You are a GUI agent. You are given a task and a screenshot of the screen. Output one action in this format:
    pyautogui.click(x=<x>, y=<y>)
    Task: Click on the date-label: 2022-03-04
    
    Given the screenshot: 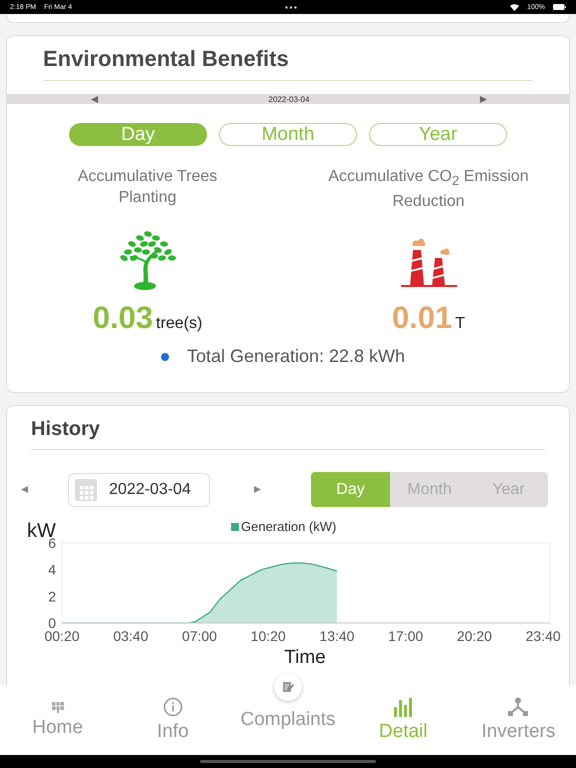 What is the action you would take?
    pyautogui.click(x=289, y=99)
    